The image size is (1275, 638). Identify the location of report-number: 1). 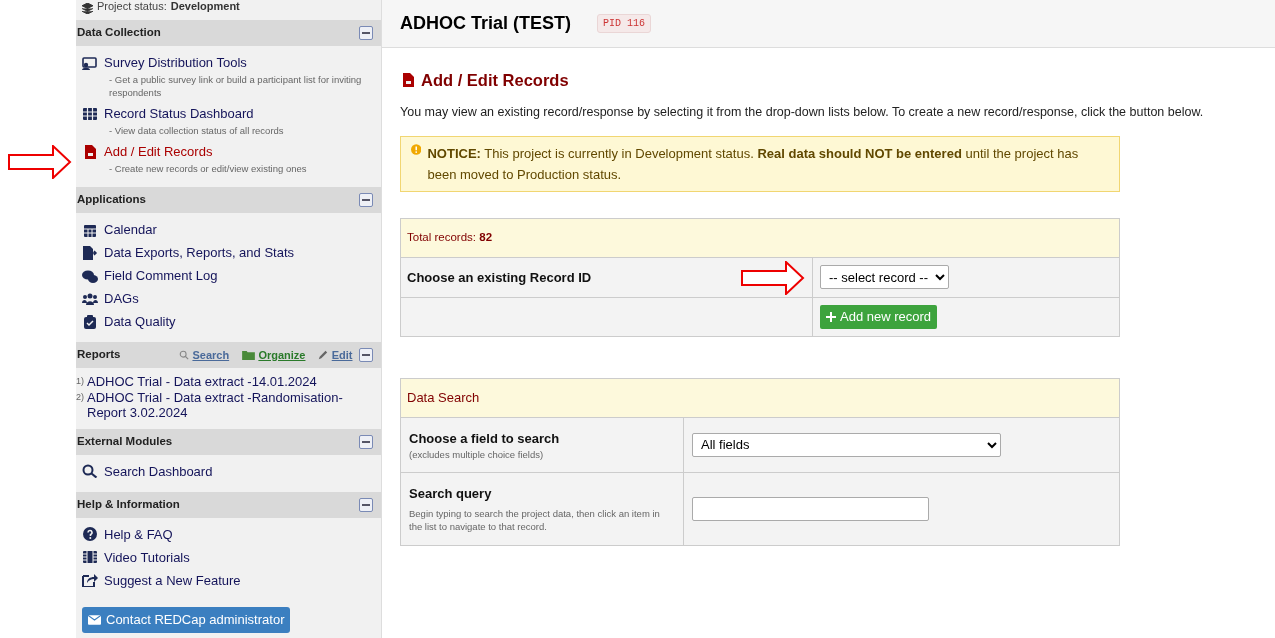
(80, 381).